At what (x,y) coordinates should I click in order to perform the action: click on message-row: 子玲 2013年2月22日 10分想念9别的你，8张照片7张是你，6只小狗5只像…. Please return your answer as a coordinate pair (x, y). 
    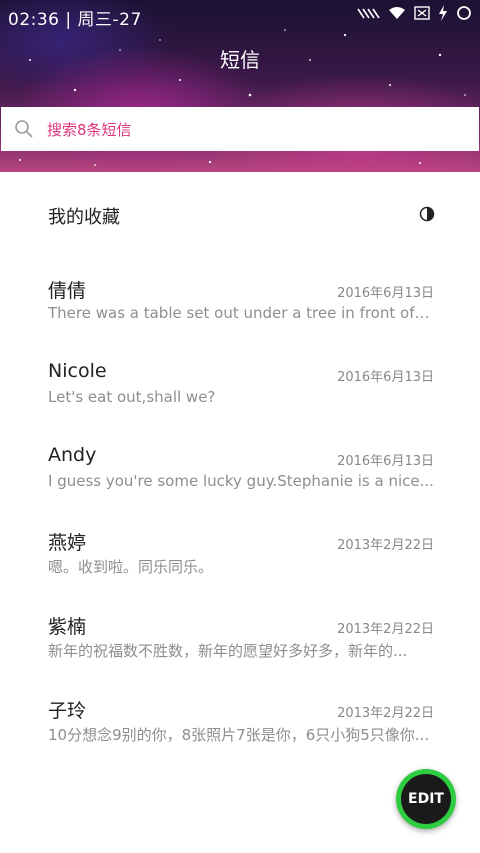
    Looking at the image, I should click on (240, 728).